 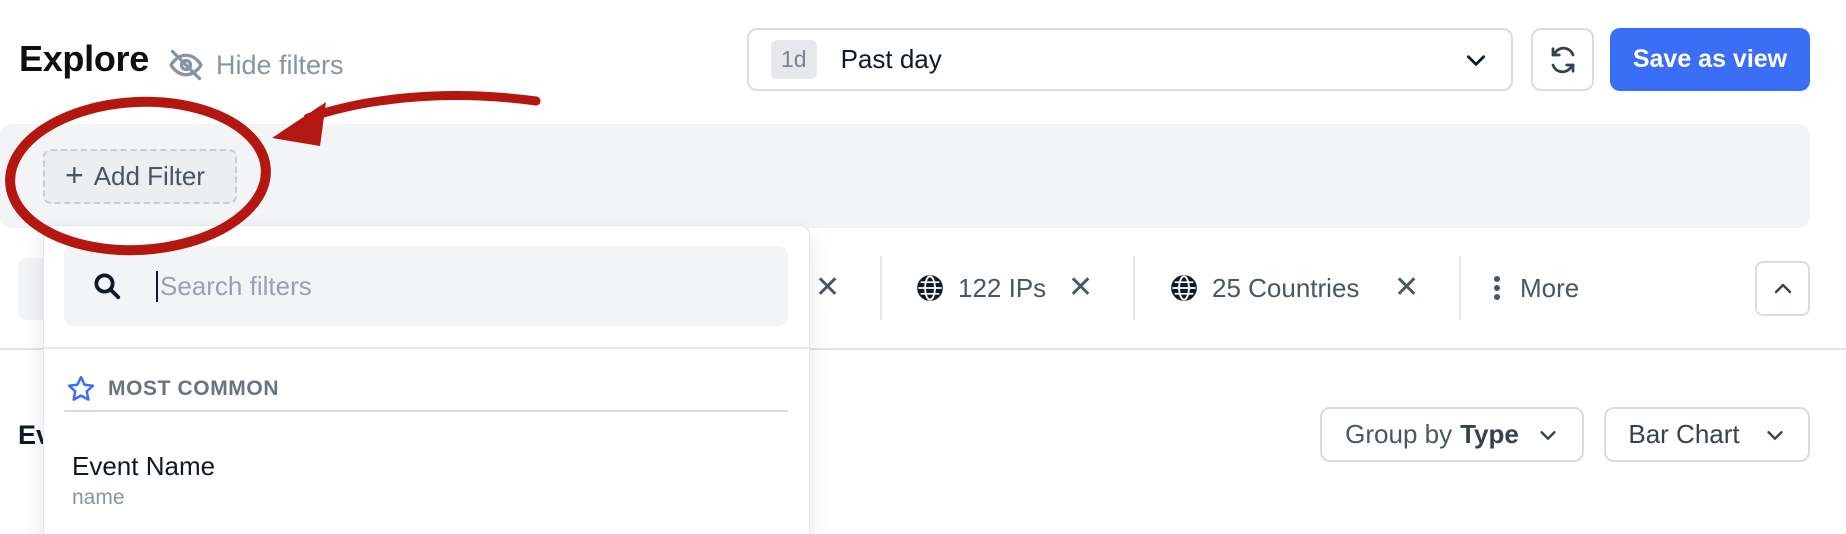 I want to click on hide-filters-label: Hide filters, so click(x=280, y=64).